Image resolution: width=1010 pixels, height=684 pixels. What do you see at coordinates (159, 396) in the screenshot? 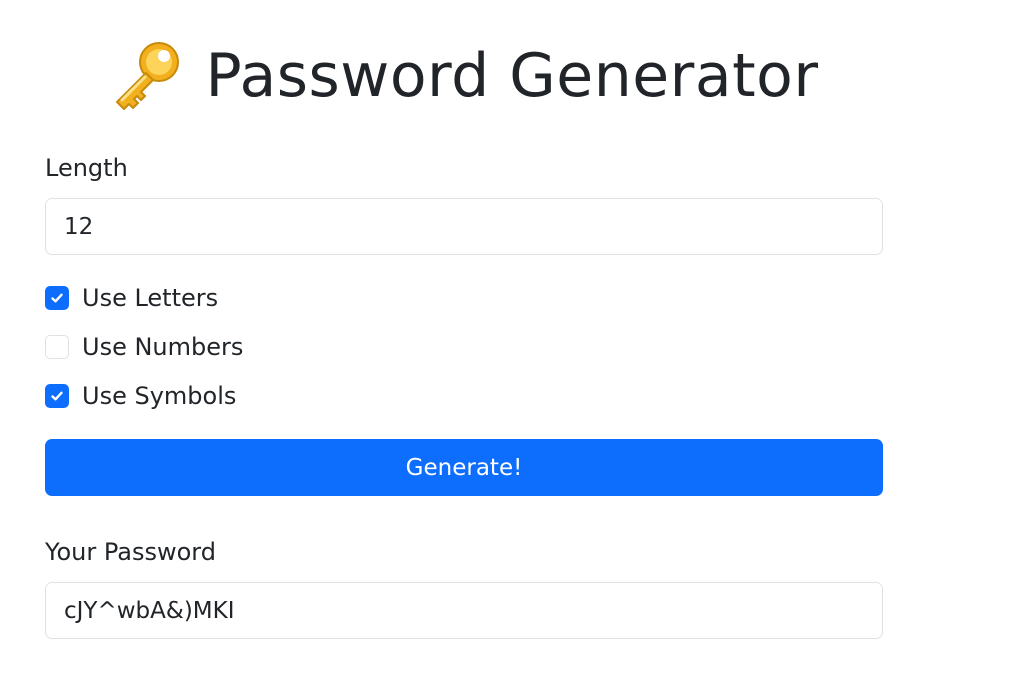
I see `use-symbols-label: Use Symbols` at bounding box center [159, 396].